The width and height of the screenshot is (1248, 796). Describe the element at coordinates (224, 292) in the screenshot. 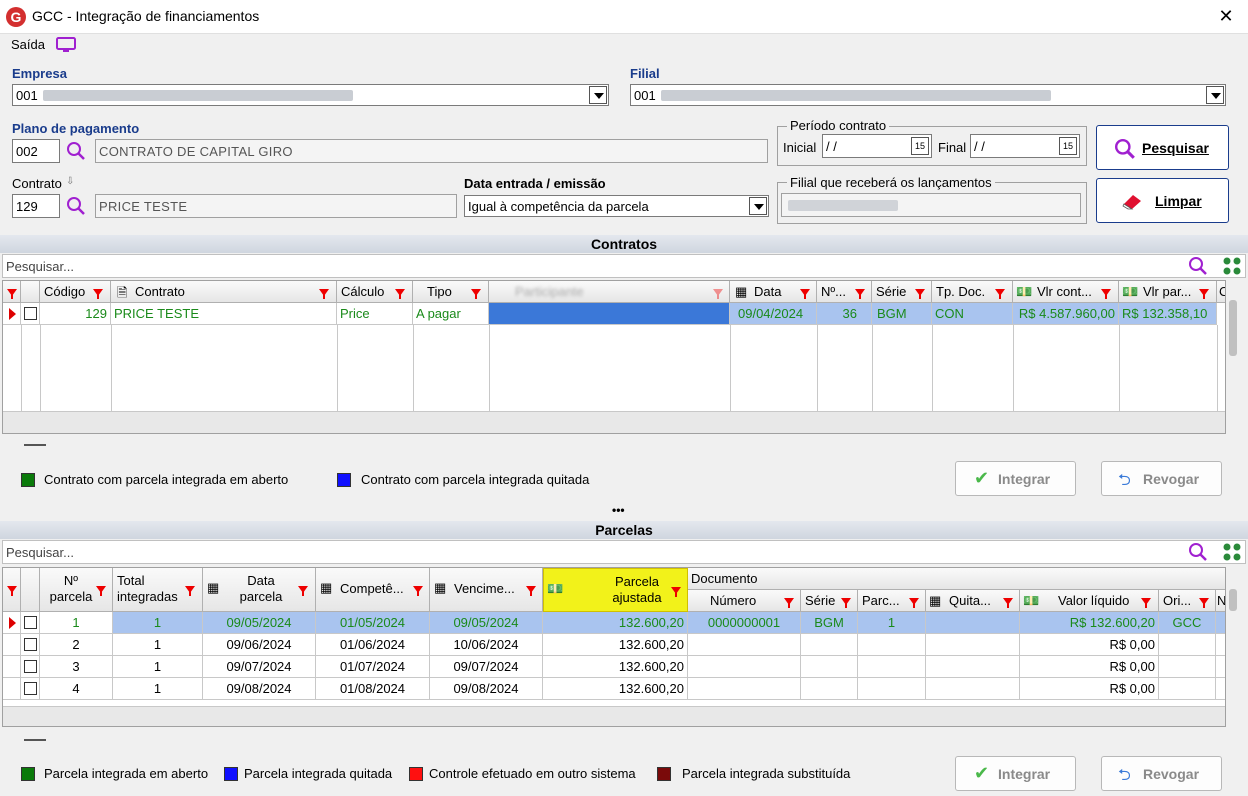

I see `col-contrato: 🗎 Contrato` at that location.